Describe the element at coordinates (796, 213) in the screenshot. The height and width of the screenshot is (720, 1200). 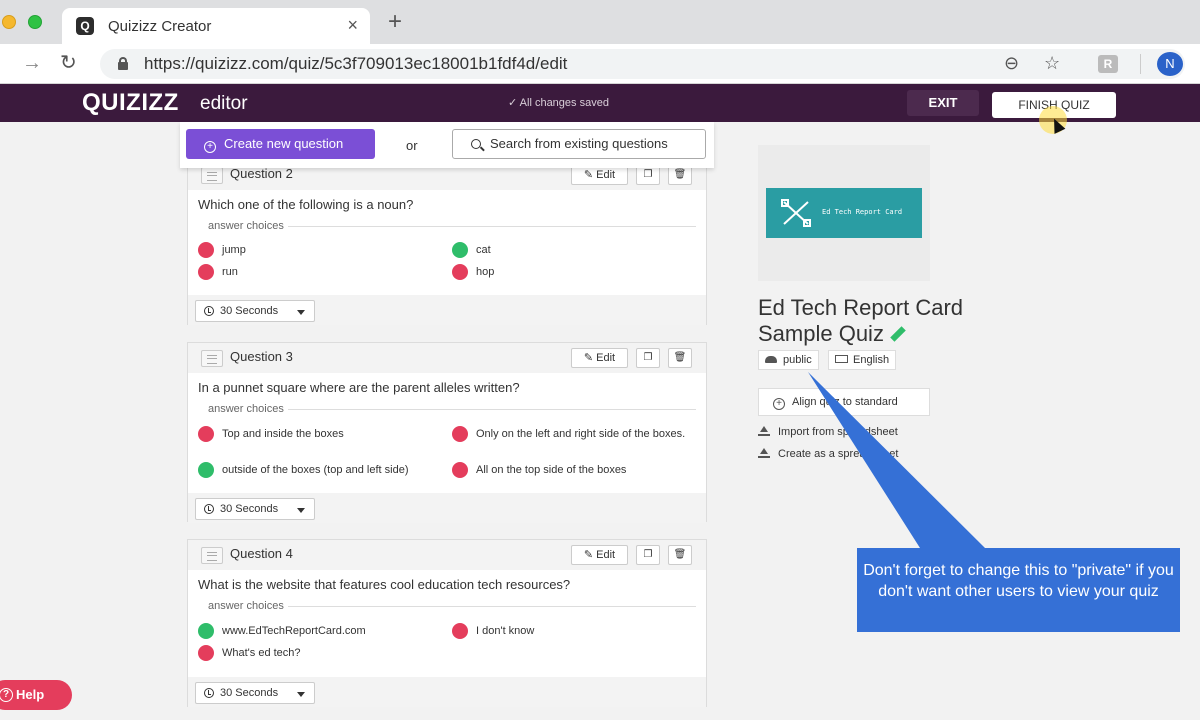
I see `pencil-ruler-icon` at that location.